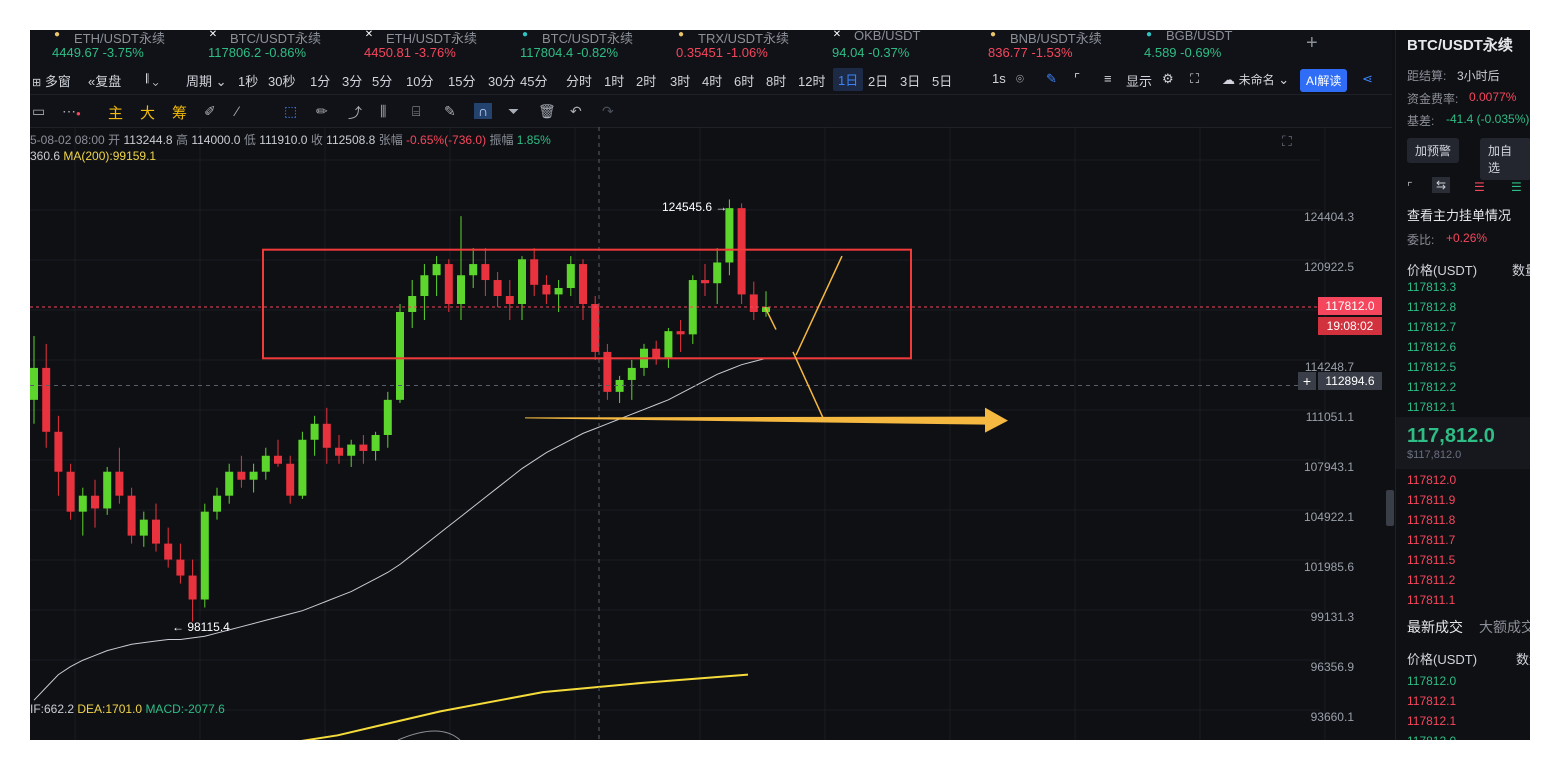  What do you see at coordinates (38, 111) in the screenshot?
I see `rectangle-icon: ▭` at bounding box center [38, 111].